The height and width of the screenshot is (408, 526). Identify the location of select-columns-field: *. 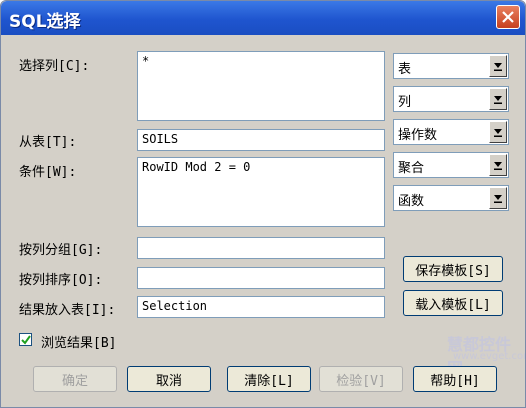
(261, 86).